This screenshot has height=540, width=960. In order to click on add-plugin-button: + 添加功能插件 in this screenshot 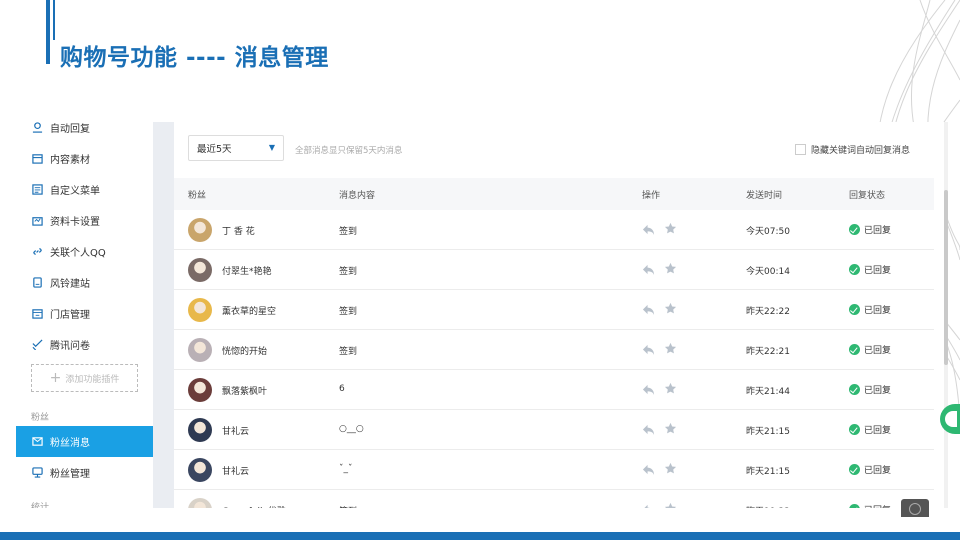, I will do `click(84, 378)`.